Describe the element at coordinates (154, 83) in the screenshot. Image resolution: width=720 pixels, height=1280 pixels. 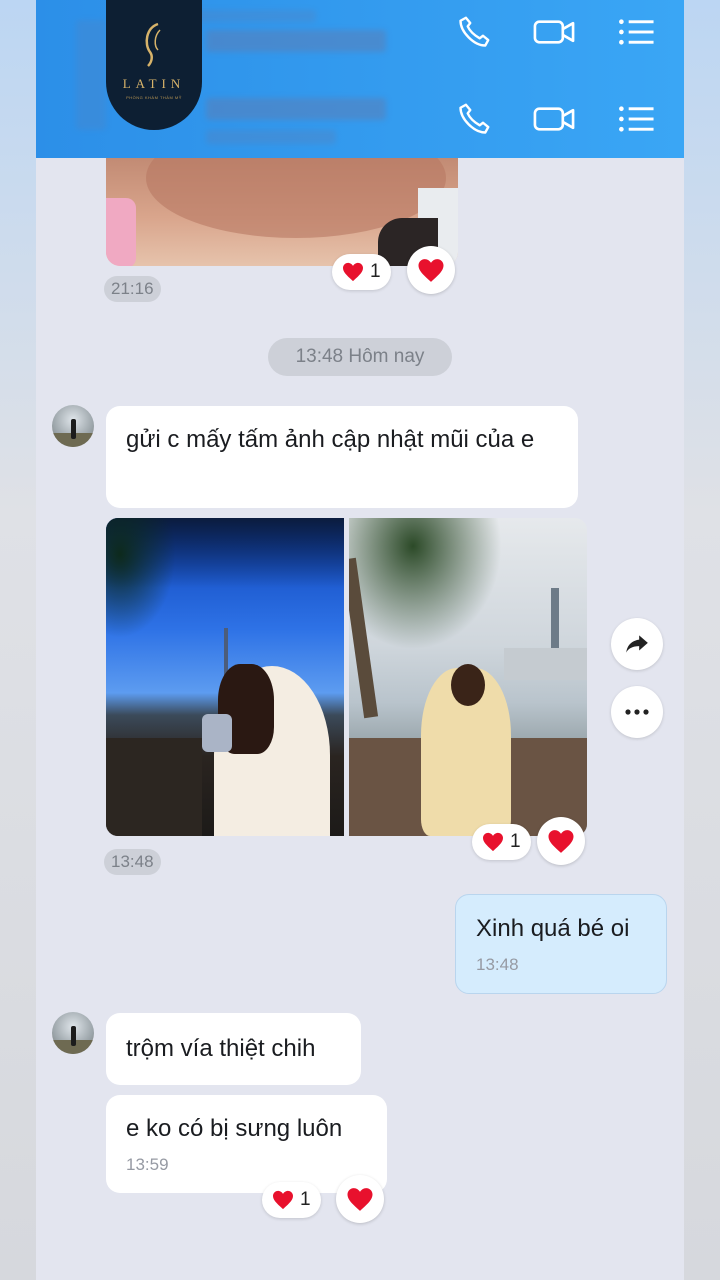
I see `logo-text: LATIN` at that location.